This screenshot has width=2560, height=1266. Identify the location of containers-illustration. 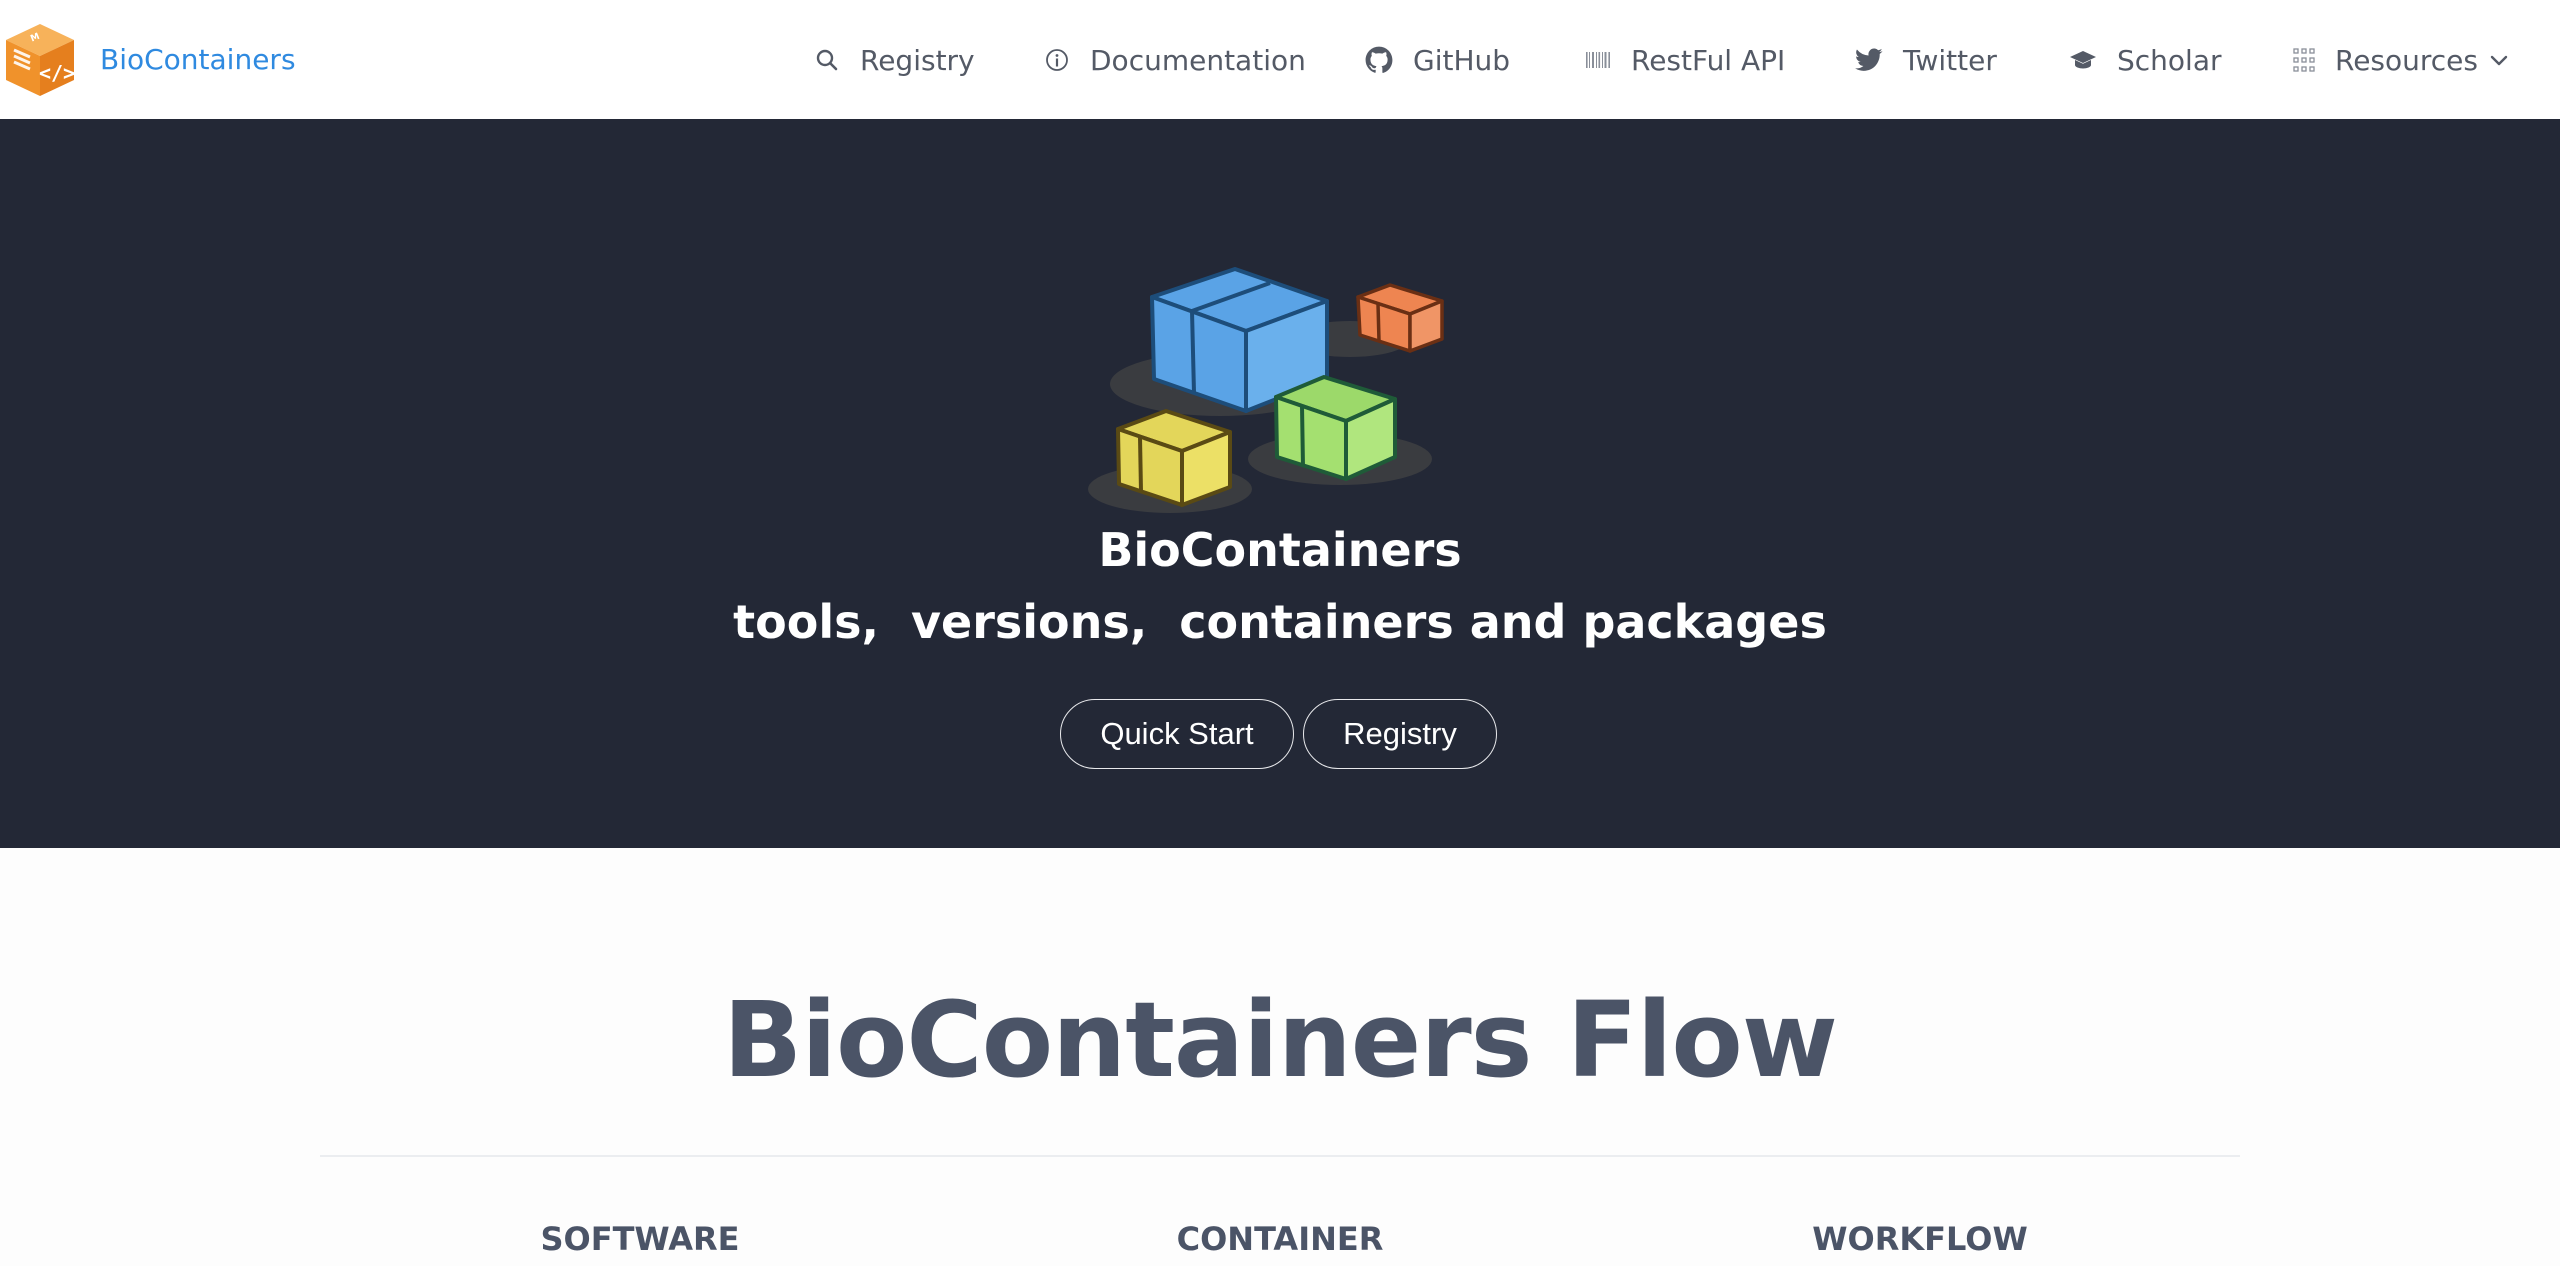
(1266, 390).